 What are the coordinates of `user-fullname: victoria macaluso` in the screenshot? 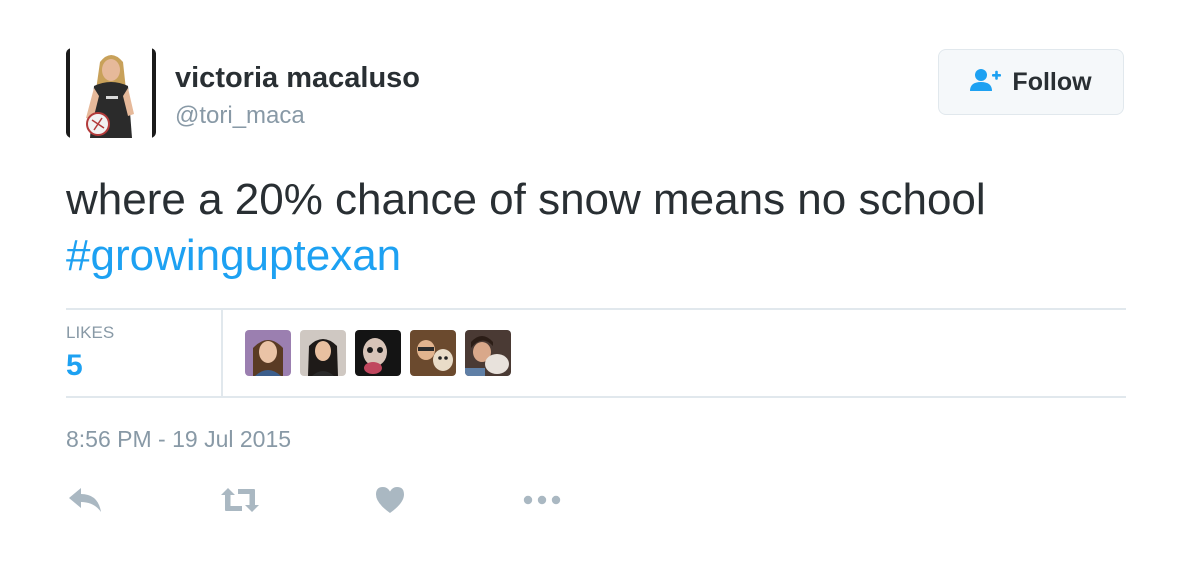 It's located at (297, 78).